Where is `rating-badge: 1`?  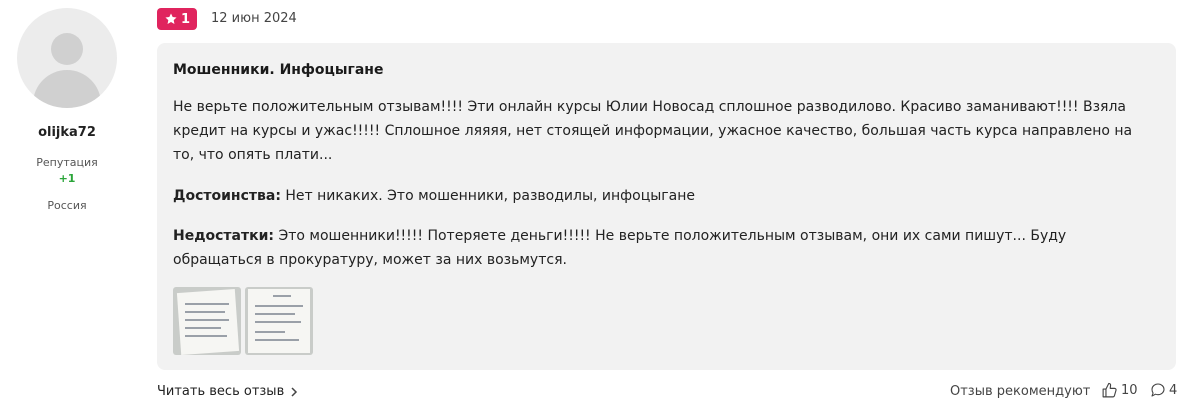 rating-badge: 1 is located at coordinates (177, 19).